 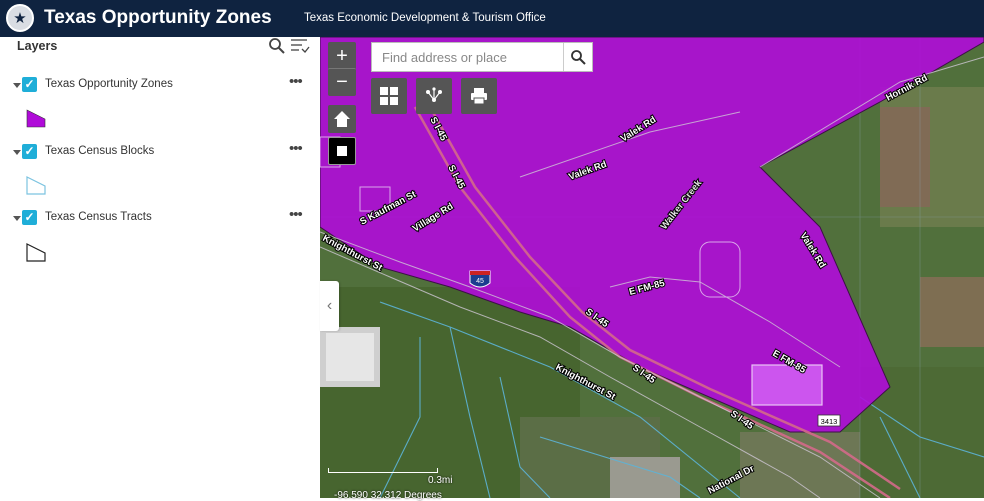 What do you see at coordinates (36, 252) in the screenshot?
I see `black-outline-polygon-icon` at bounding box center [36, 252].